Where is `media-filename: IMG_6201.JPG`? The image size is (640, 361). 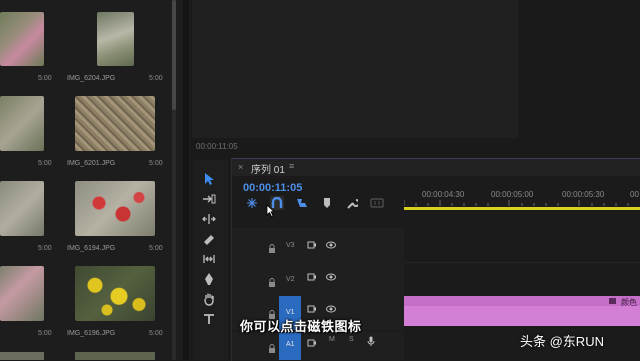 media-filename: IMG_6201.JPG is located at coordinates (91, 163).